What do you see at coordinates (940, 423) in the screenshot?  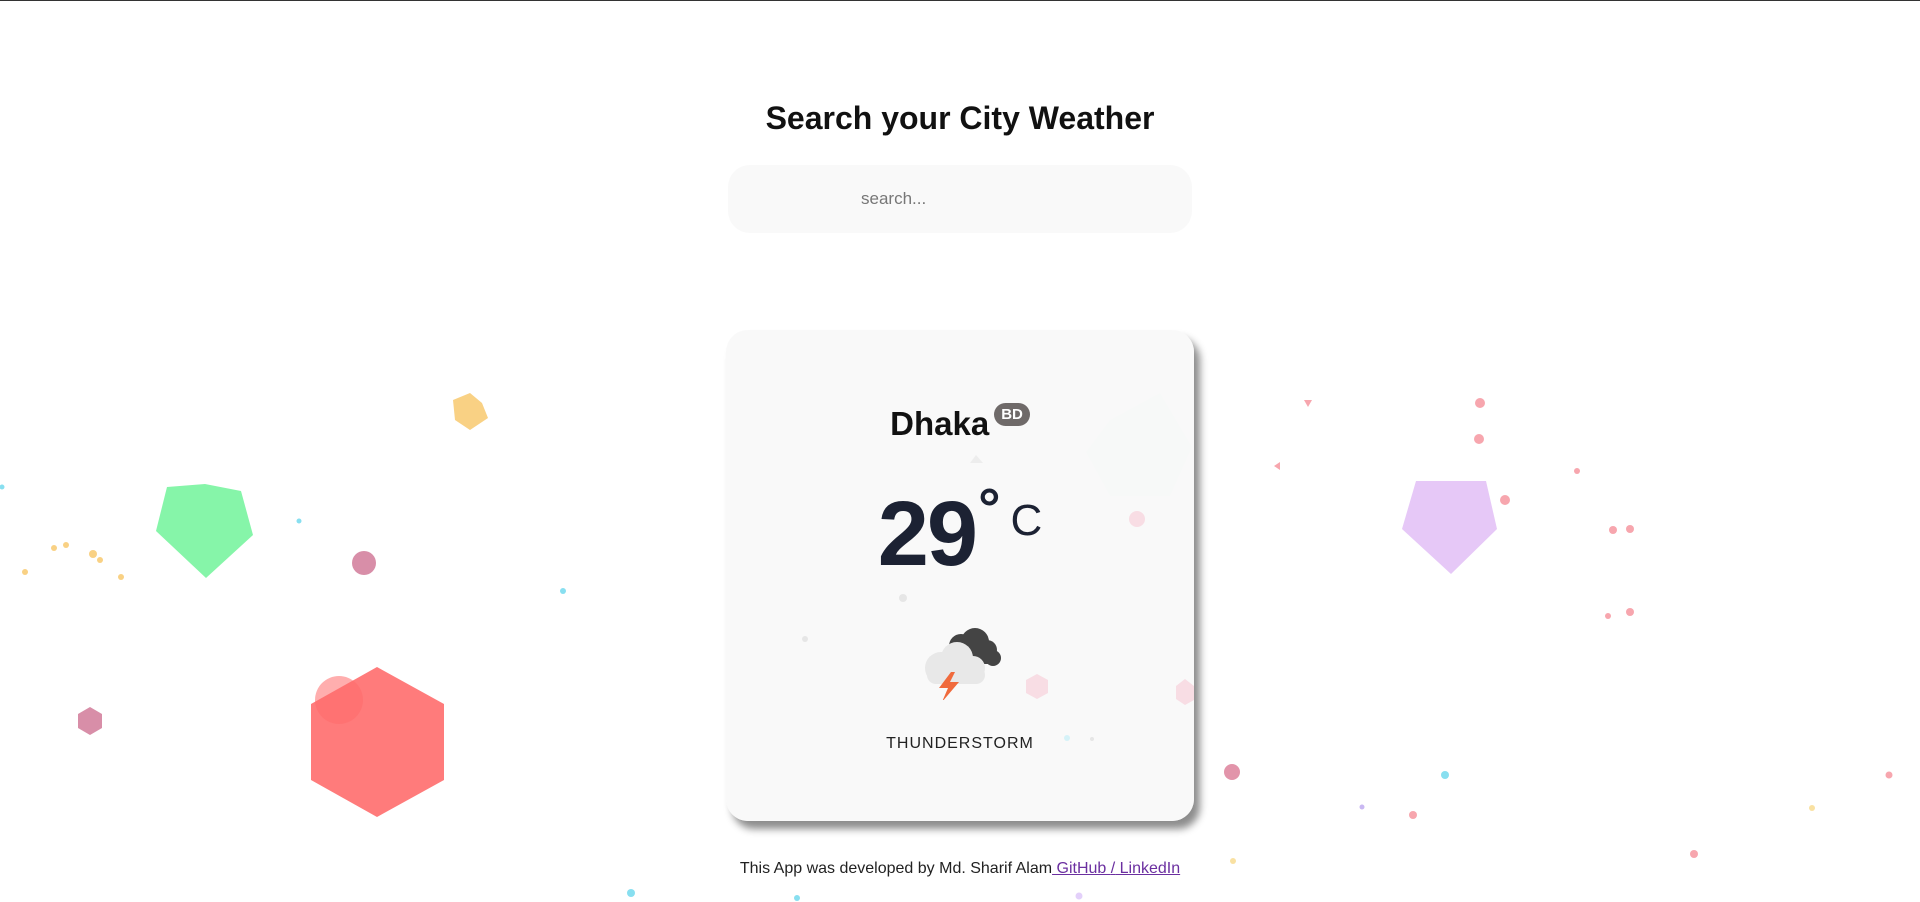 I see `city-name: Dhaka` at bounding box center [940, 423].